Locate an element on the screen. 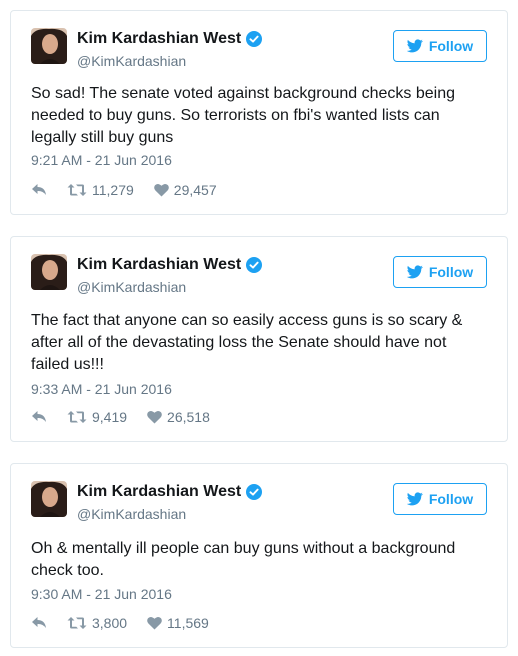 This screenshot has height=656, width=518. like-button: 11,569 is located at coordinates (178, 623).